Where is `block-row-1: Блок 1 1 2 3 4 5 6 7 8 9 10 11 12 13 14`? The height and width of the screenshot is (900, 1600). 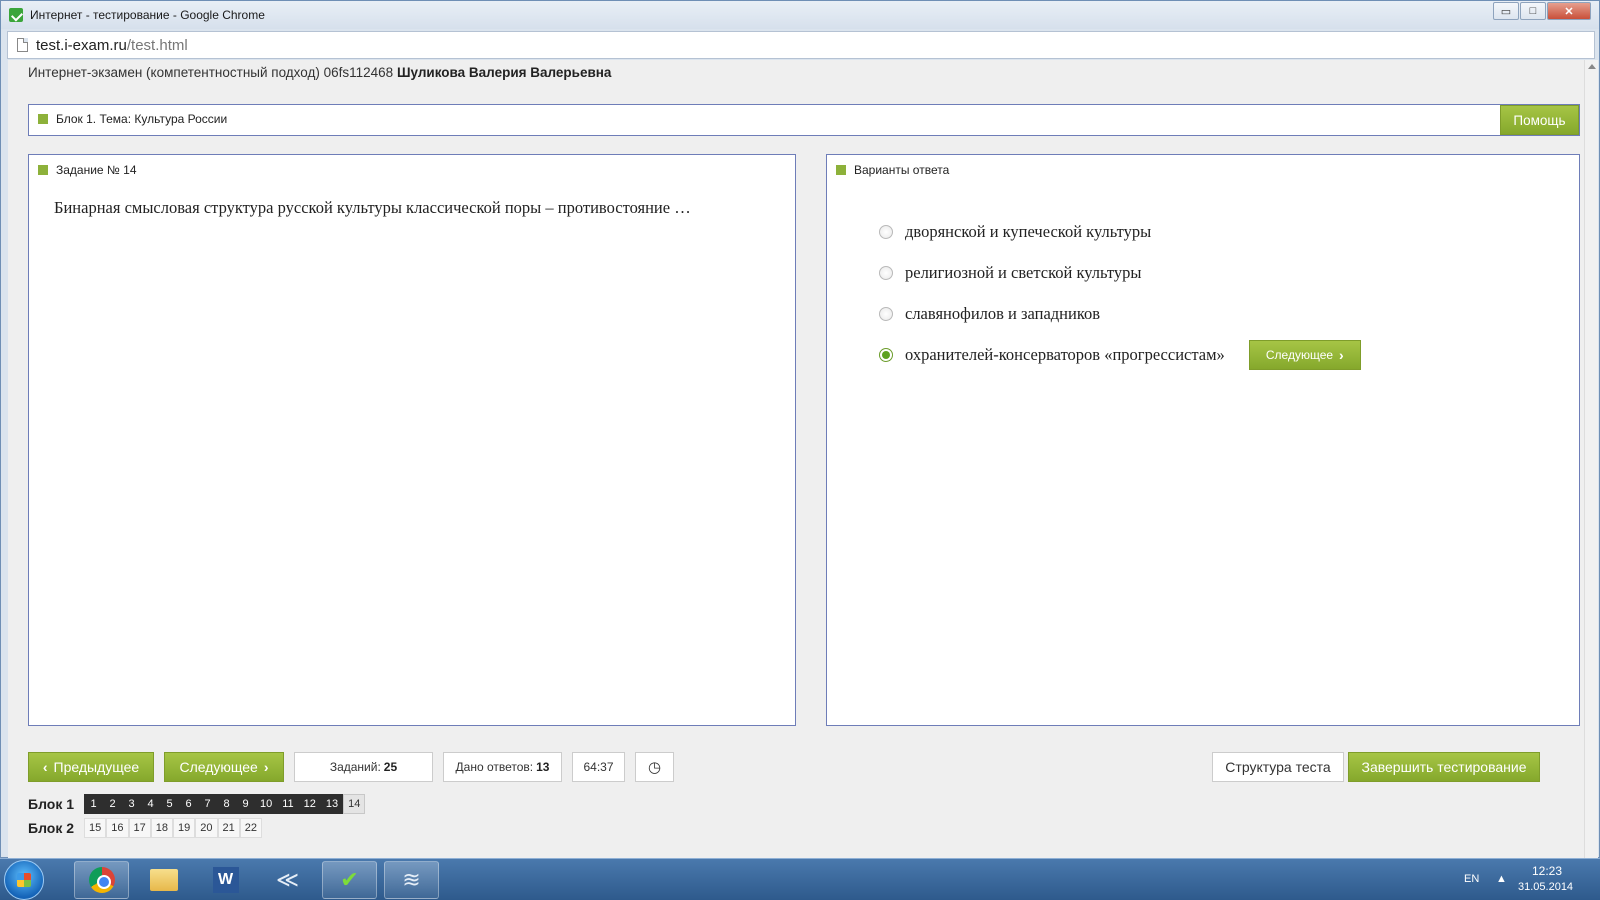 block-row-1: Блок 1 1 2 3 4 5 6 7 8 9 10 11 12 13 14 is located at coordinates (197, 804).